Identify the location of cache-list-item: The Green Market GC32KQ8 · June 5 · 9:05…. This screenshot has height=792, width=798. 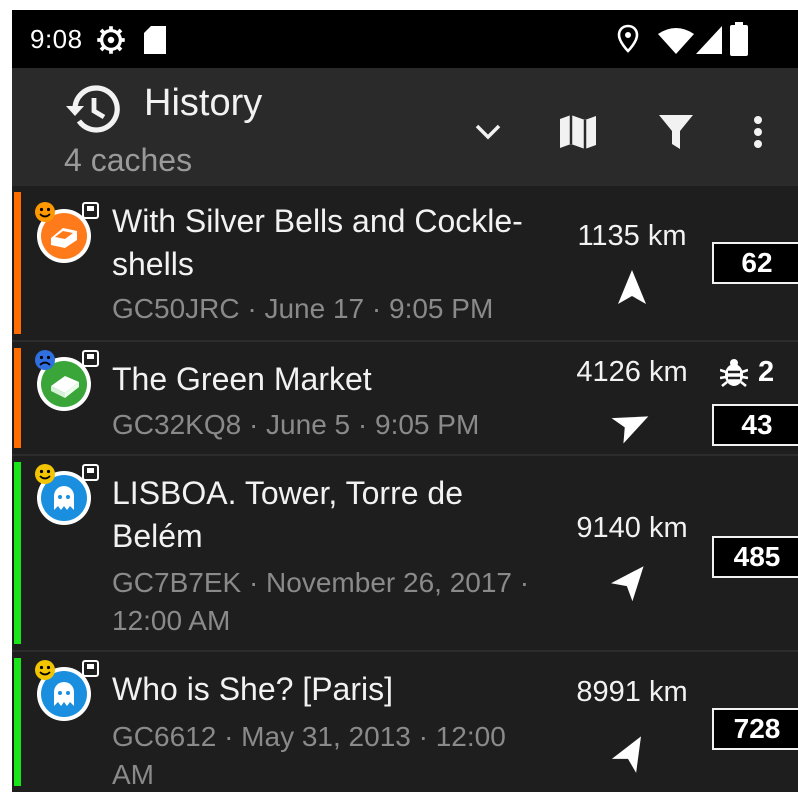
(405, 399).